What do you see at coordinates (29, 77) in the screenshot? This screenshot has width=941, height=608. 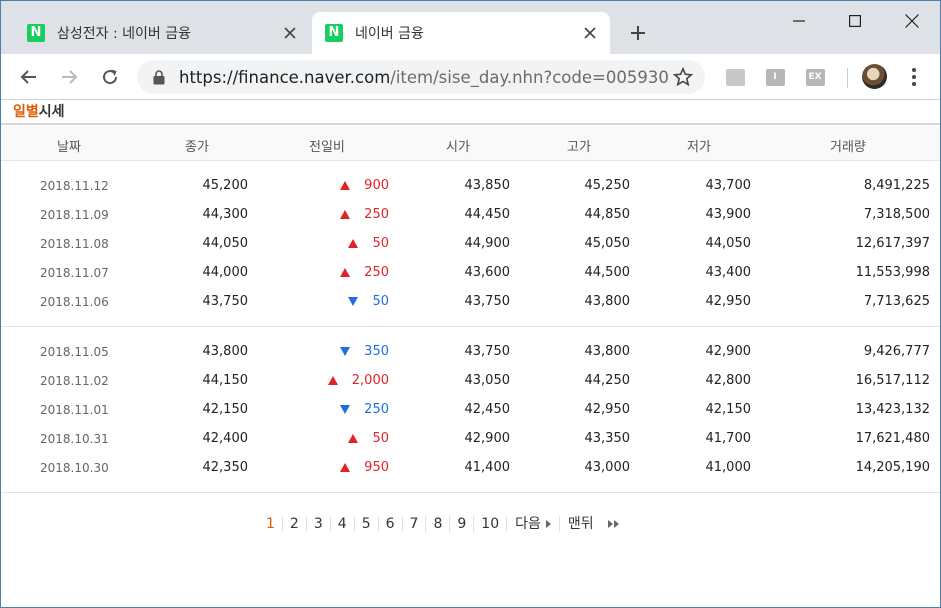 I see `back-arrow-icon` at bounding box center [29, 77].